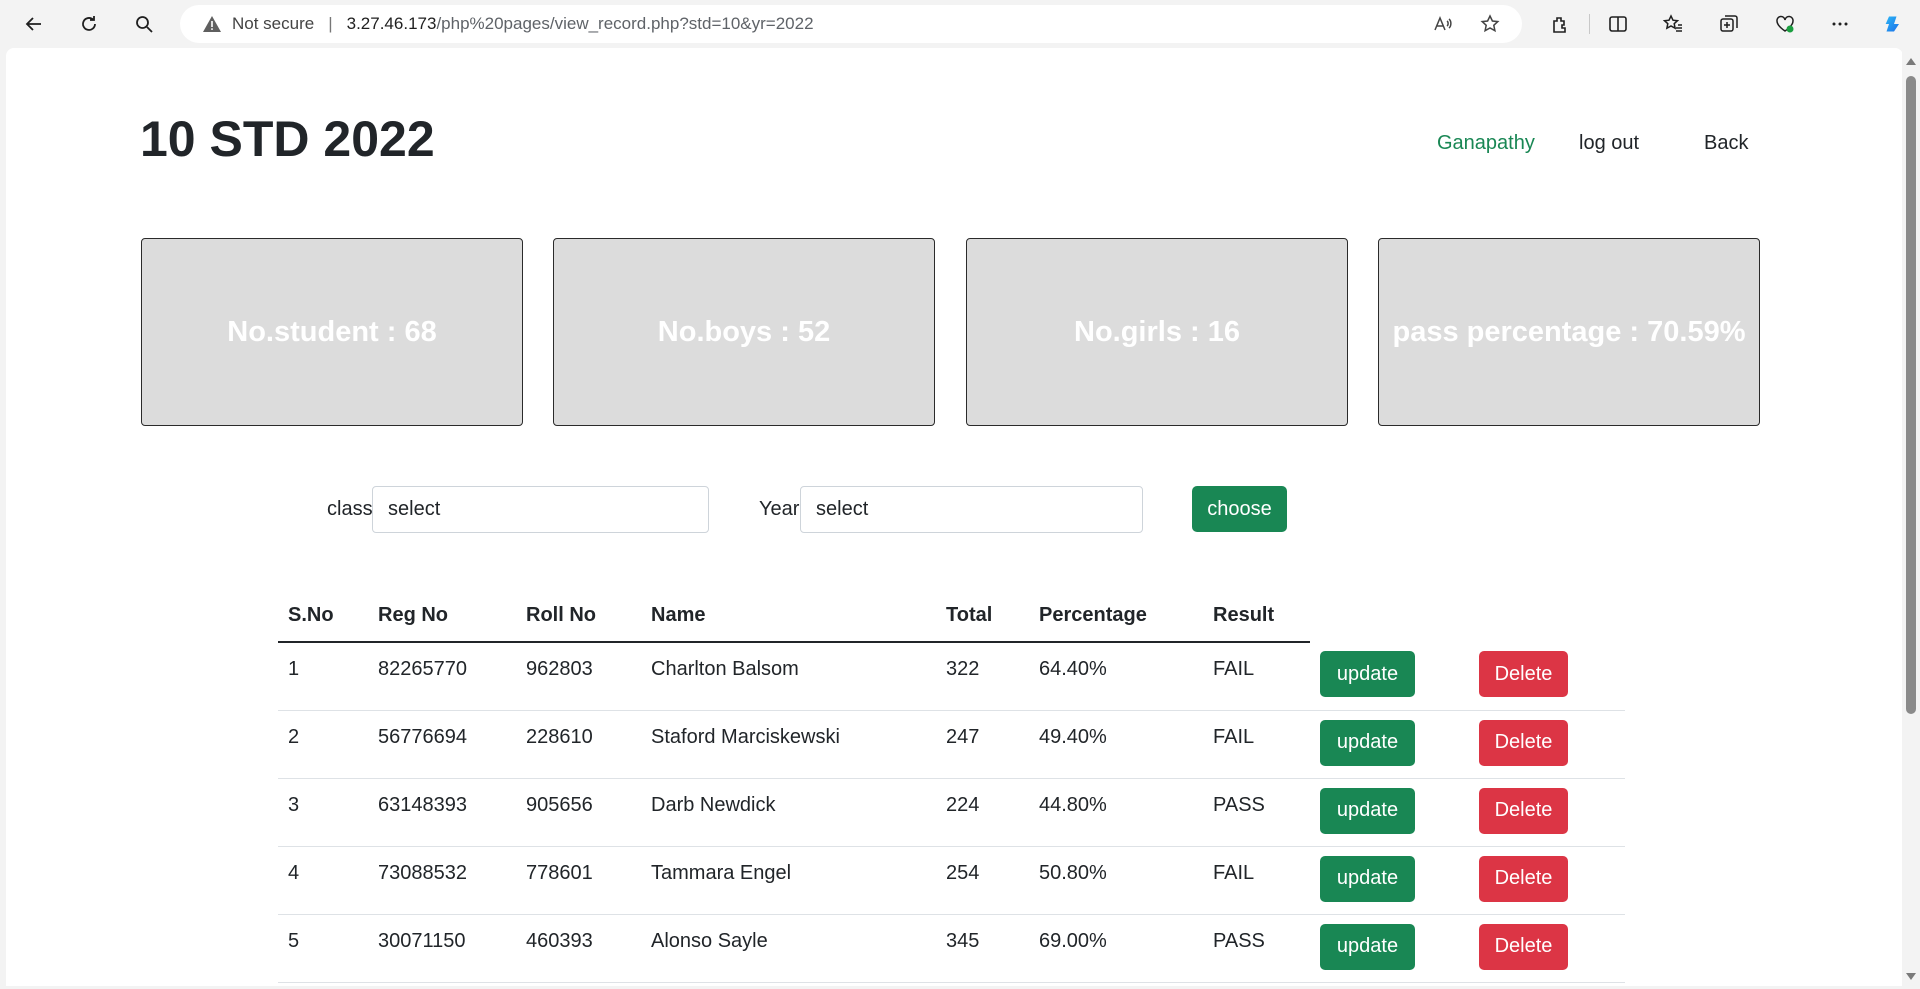  I want to click on column-header-percentage: Percentage, so click(1116, 616).